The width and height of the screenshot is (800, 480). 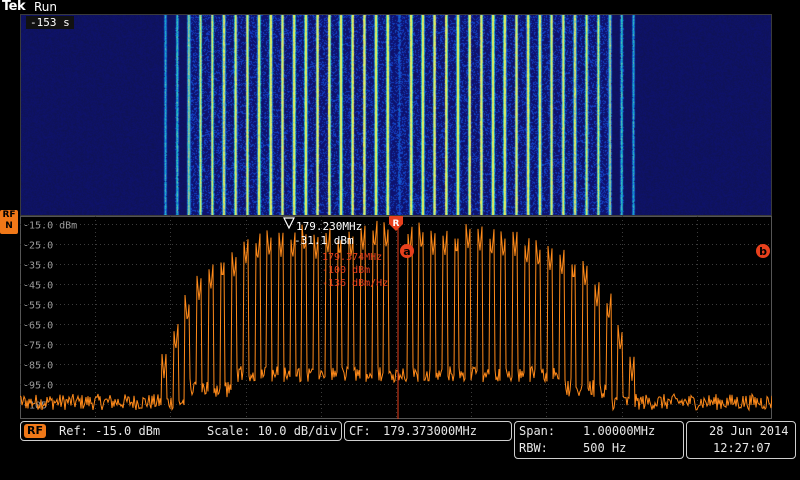 What do you see at coordinates (346, 270) in the screenshot?
I see `marker-a-amp: -100 dBm` at bounding box center [346, 270].